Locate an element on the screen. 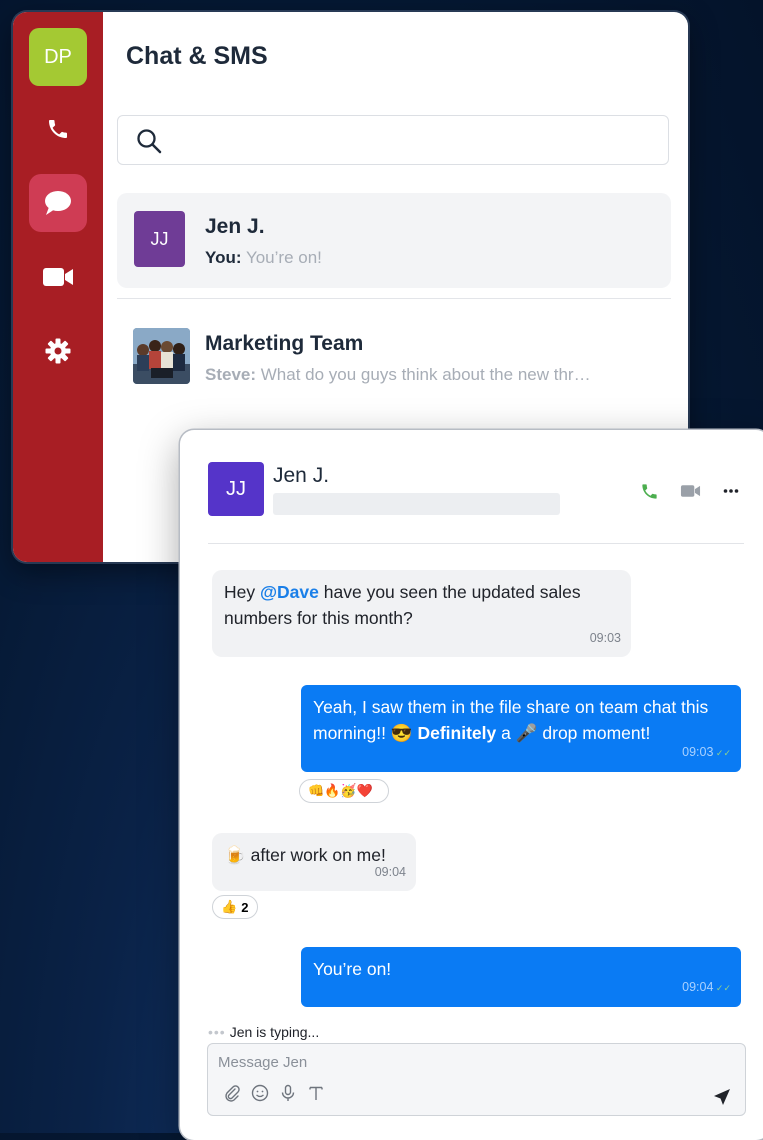  header-divider is located at coordinates (476, 543).